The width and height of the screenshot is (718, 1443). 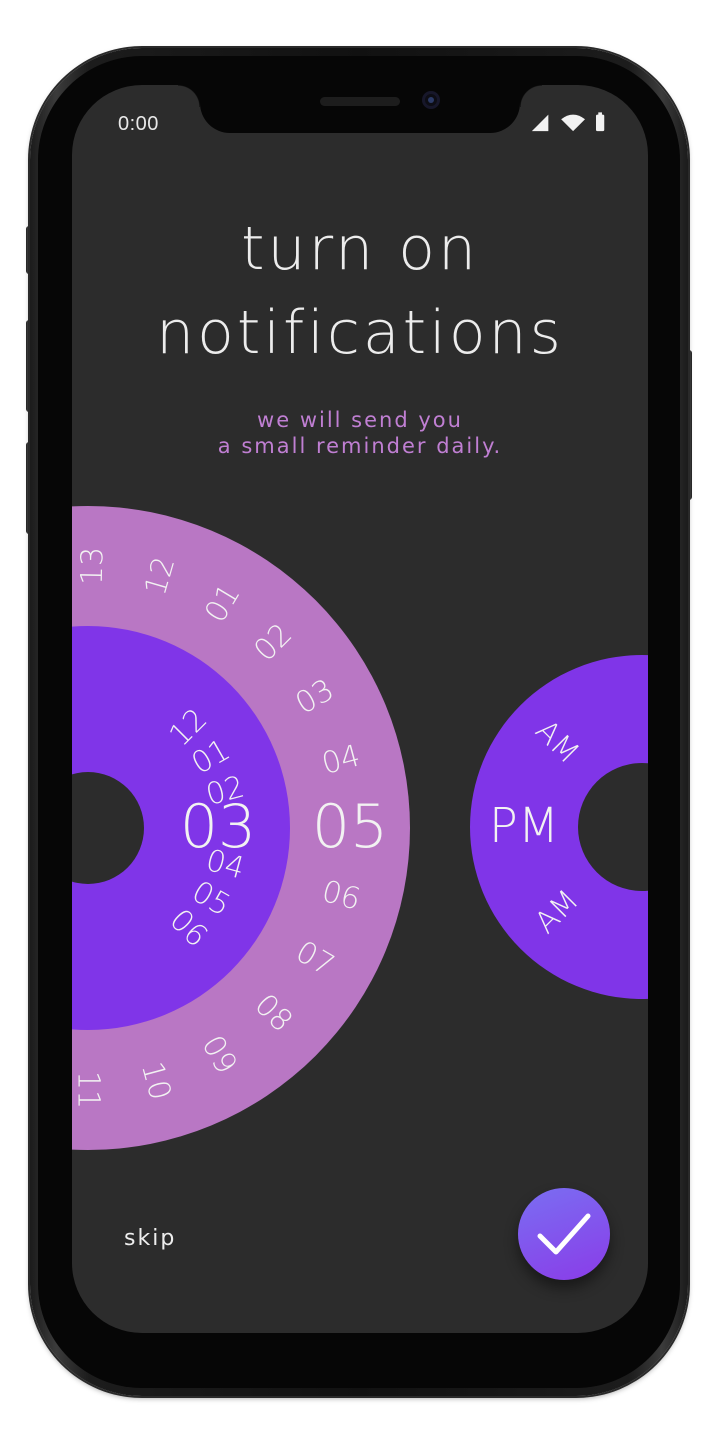 I want to click on front-camera, so click(x=431, y=100).